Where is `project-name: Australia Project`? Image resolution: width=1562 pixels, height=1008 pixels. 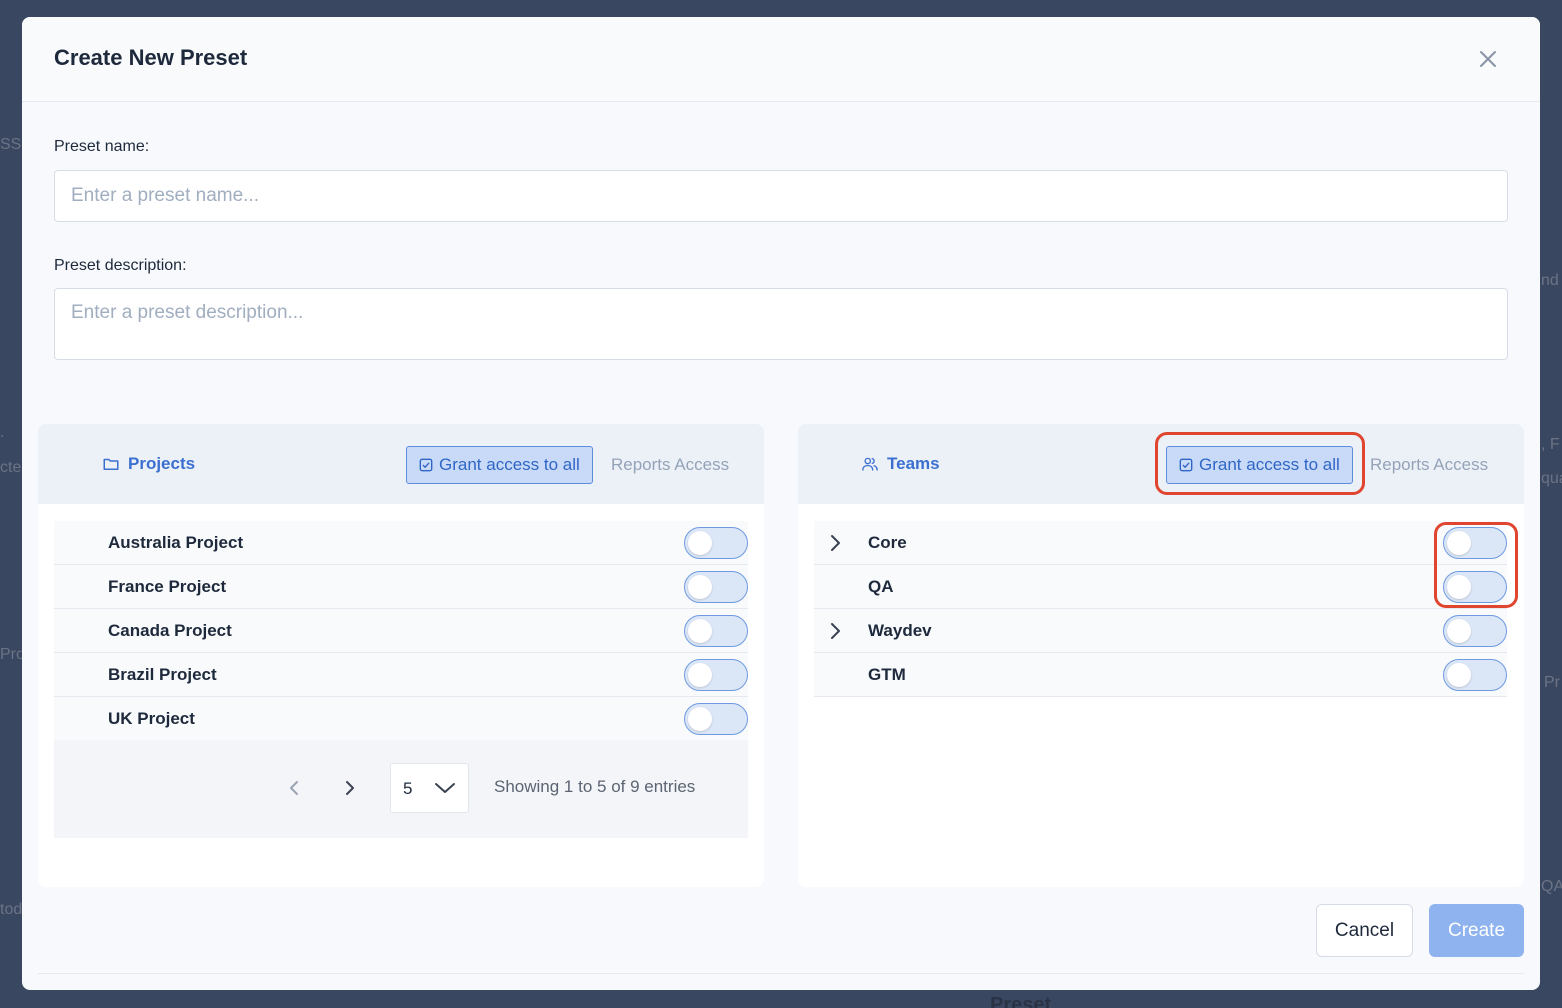
project-name: Australia Project is located at coordinates (176, 542).